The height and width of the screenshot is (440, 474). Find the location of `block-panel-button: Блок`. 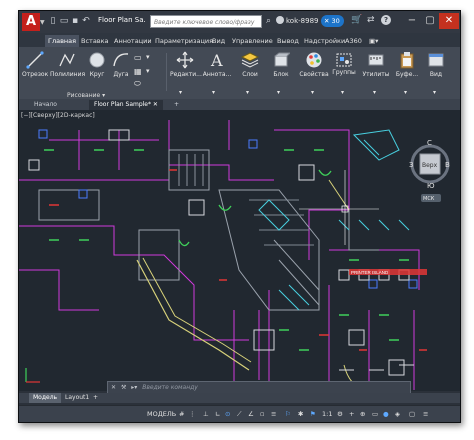

block-panel-button: Блок is located at coordinates (281, 64).